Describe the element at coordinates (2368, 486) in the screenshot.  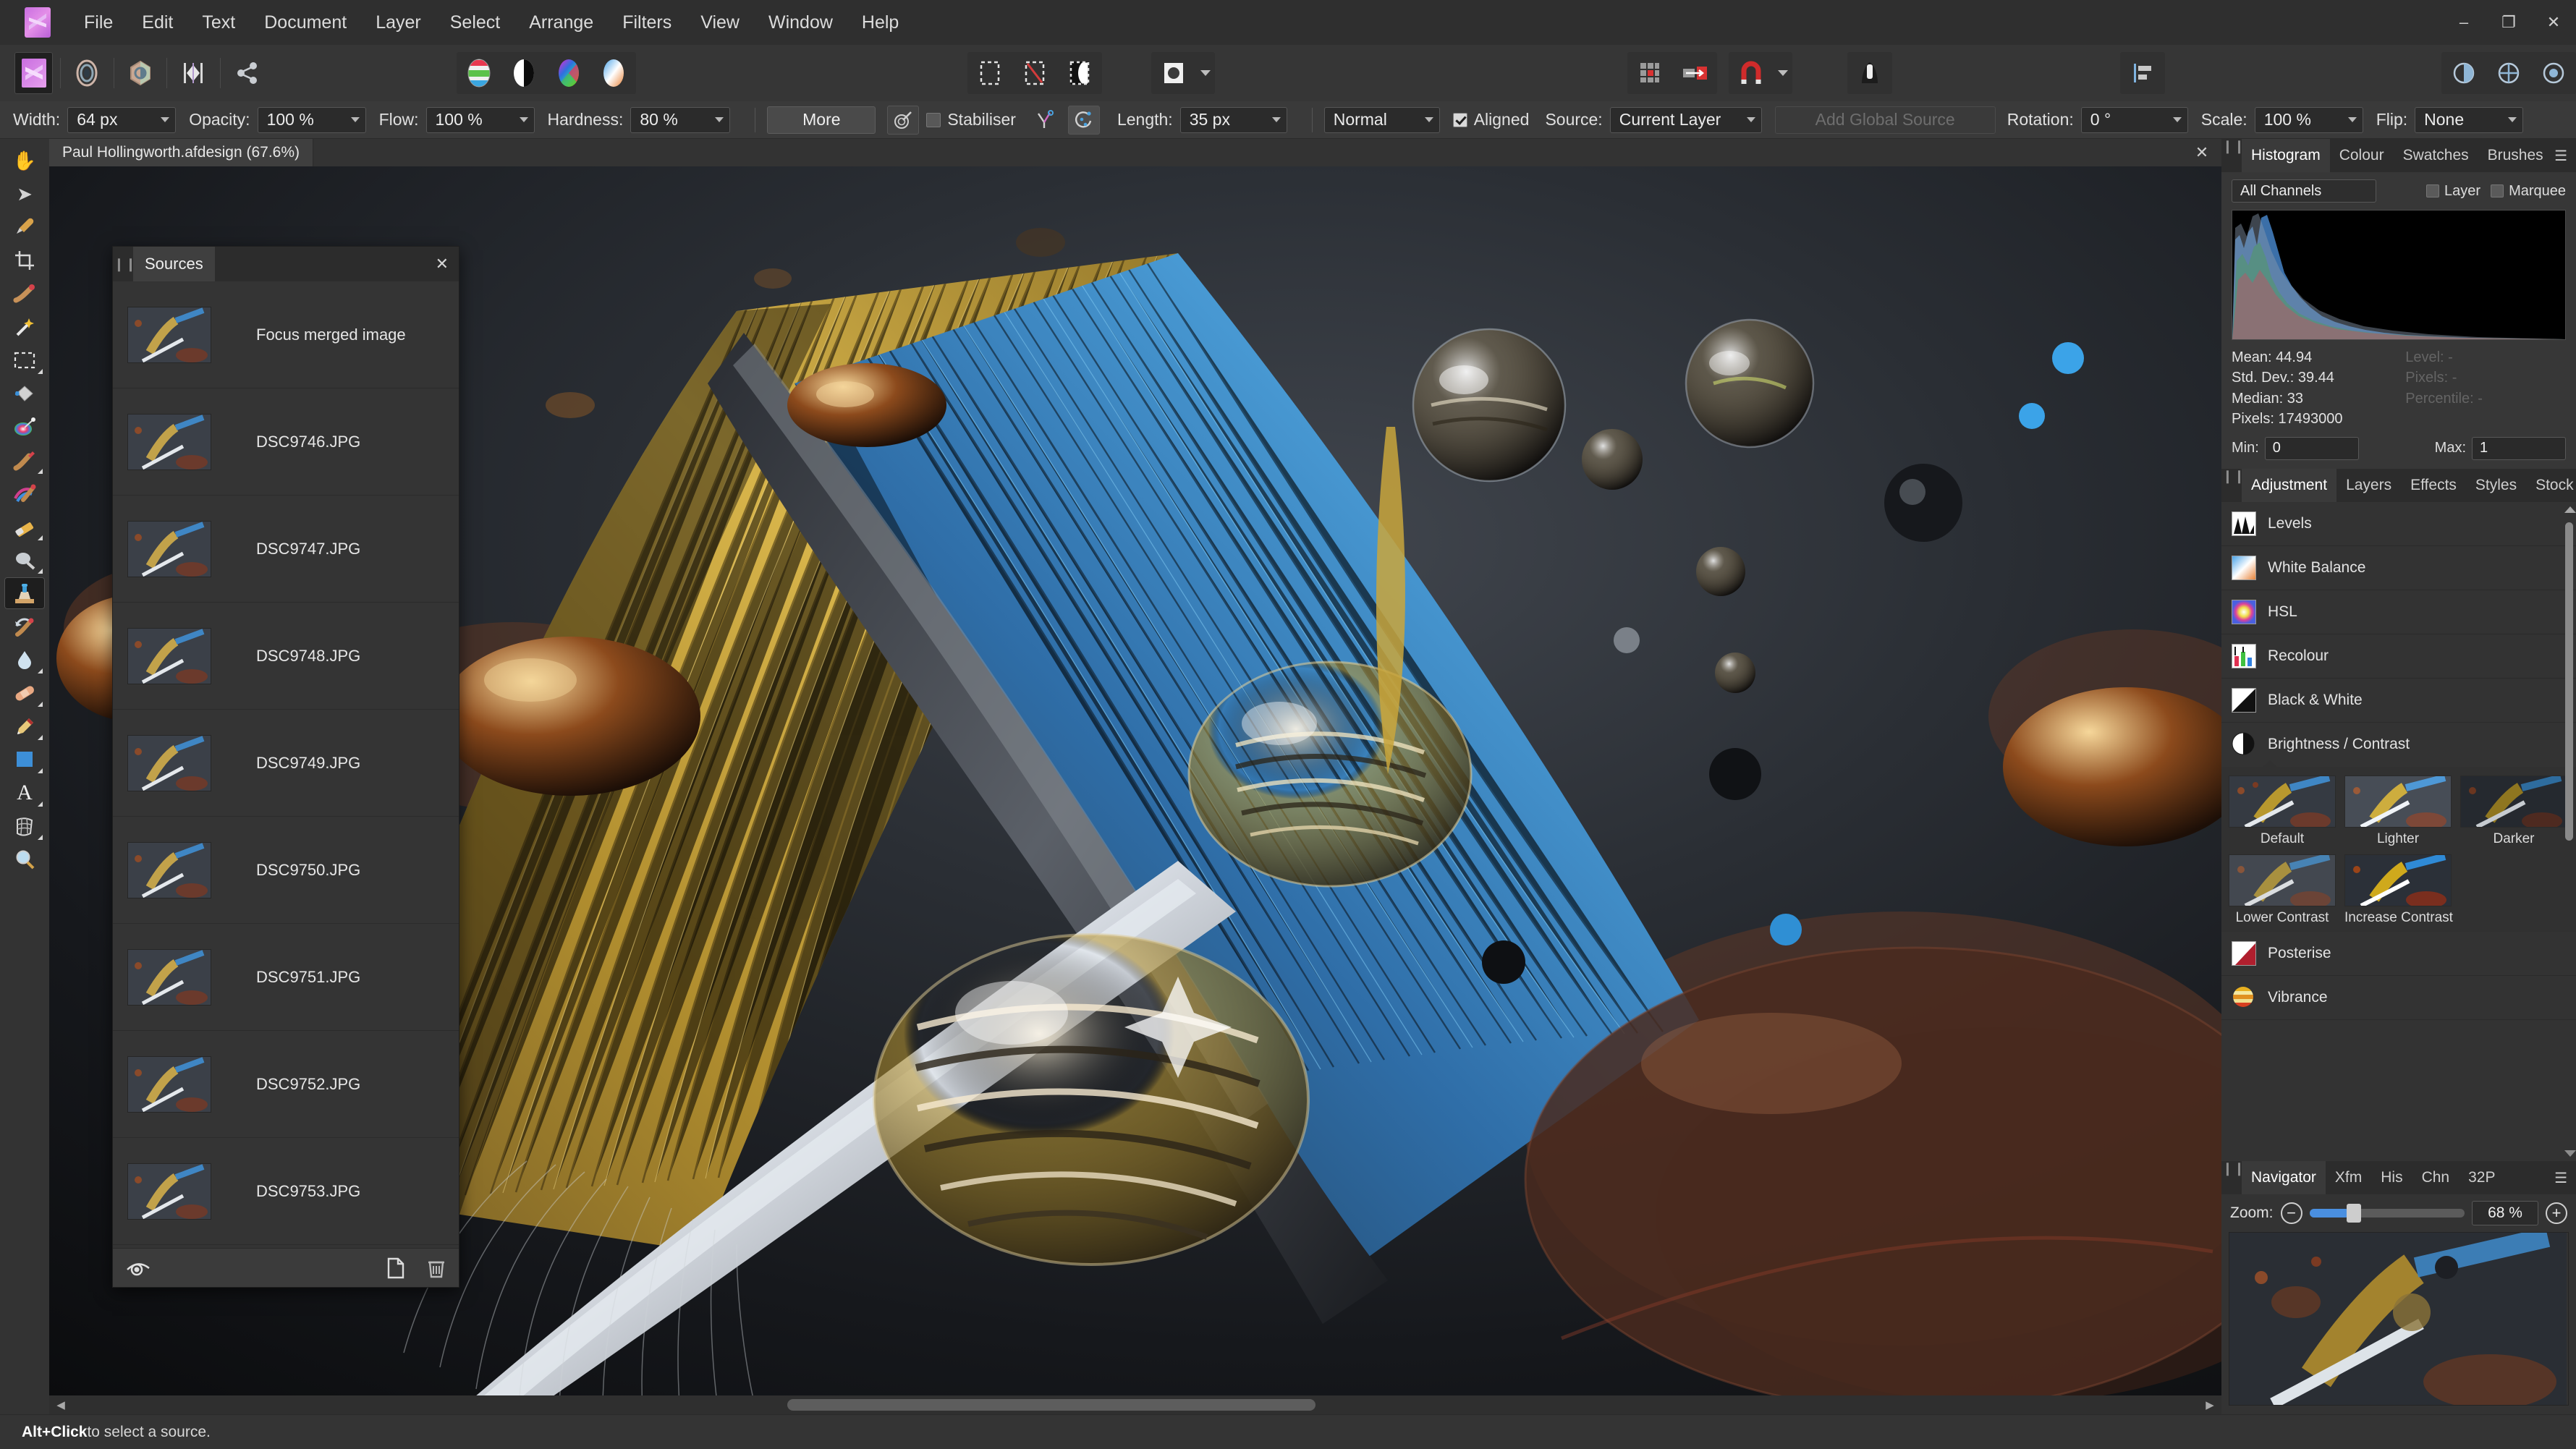
I see `tab-layers: Layers` at that location.